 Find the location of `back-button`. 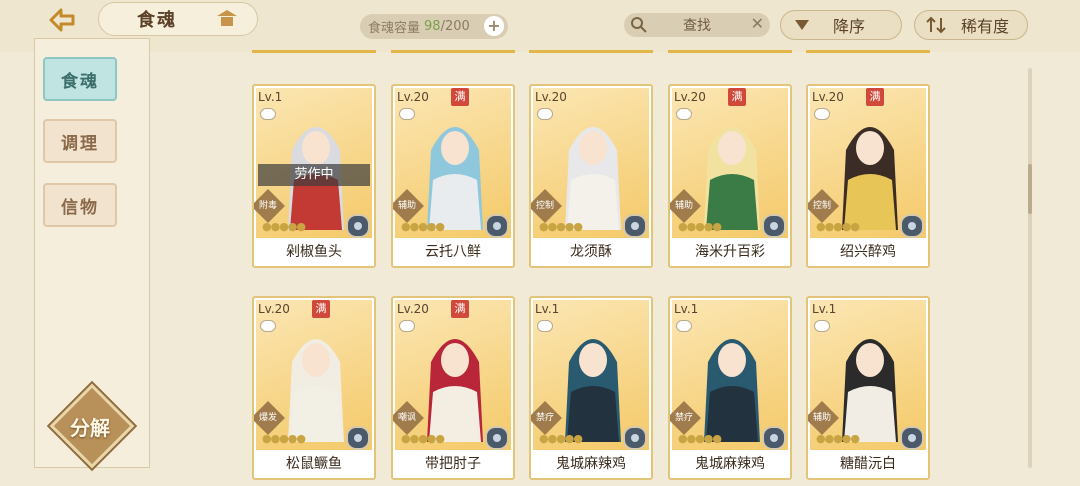

back-button is located at coordinates (62, 20).